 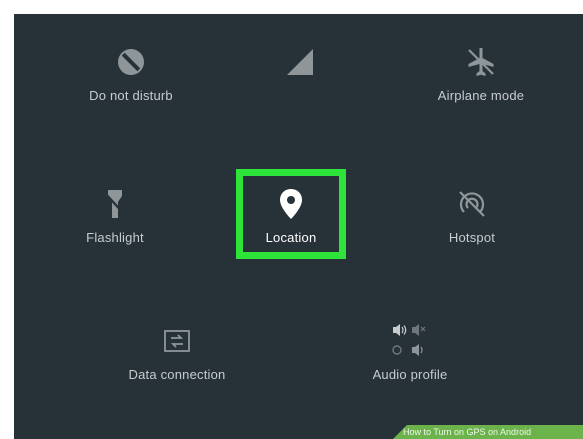 I want to click on do-not-disturb-icon, so click(x=131, y=62).